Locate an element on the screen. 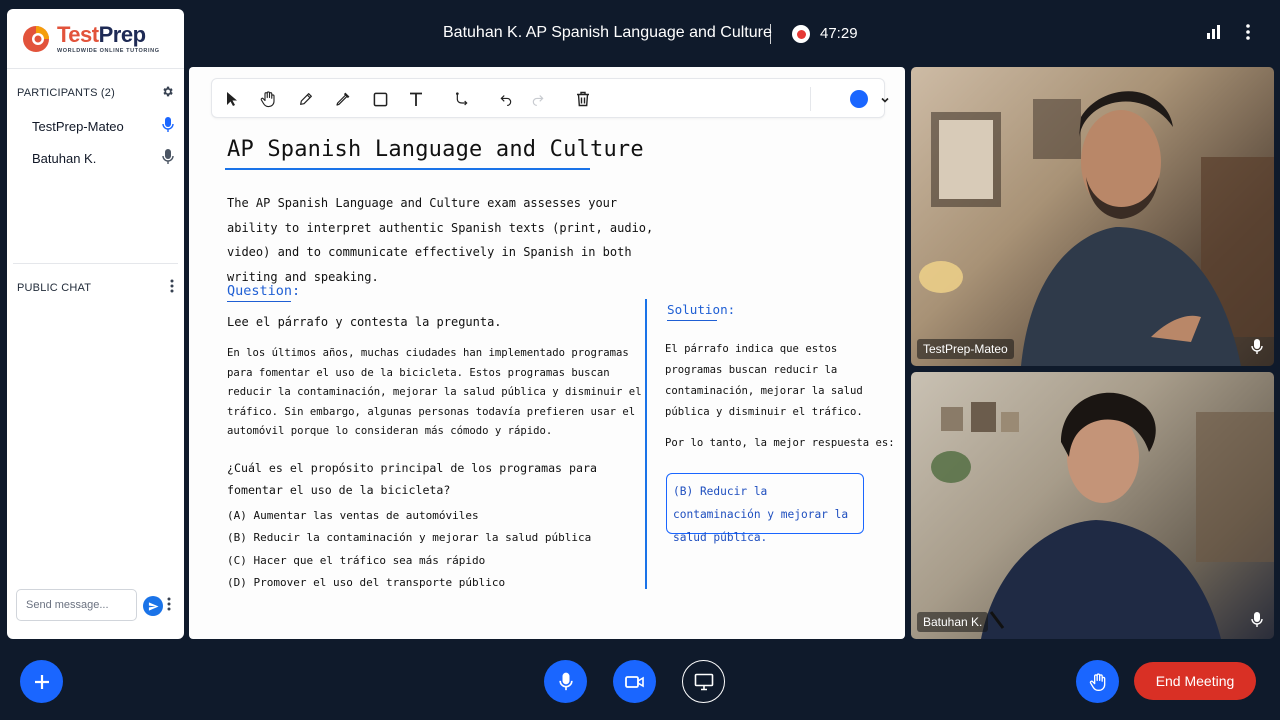 This screenshot has width=1280, height=720. chat-more-icon is located at coordinates (169, 606).